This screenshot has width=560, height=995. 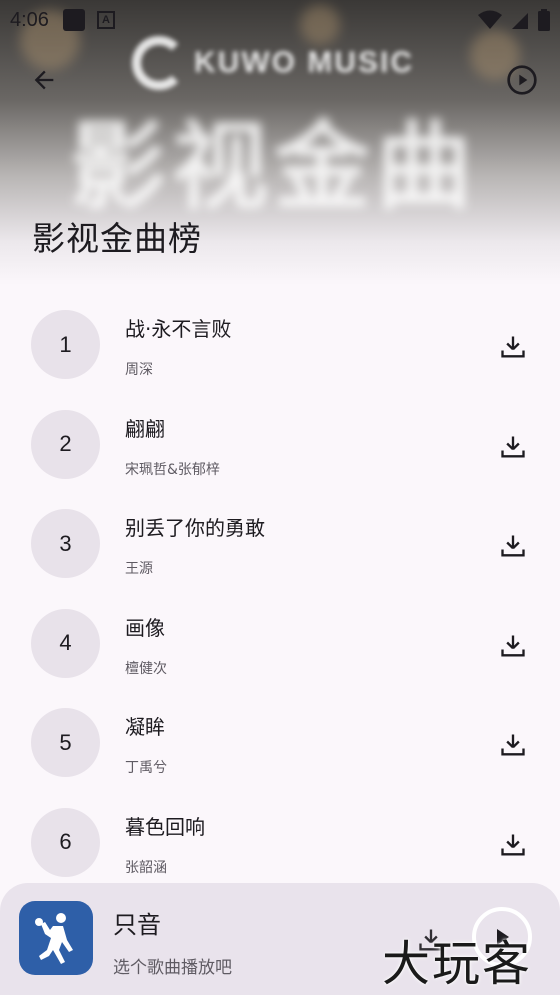 What do you see at coordinates (172, 469) in the screenshot?
I see `song-artist: 宋珮哲&张郁梓` at bounding box center [172, 469].